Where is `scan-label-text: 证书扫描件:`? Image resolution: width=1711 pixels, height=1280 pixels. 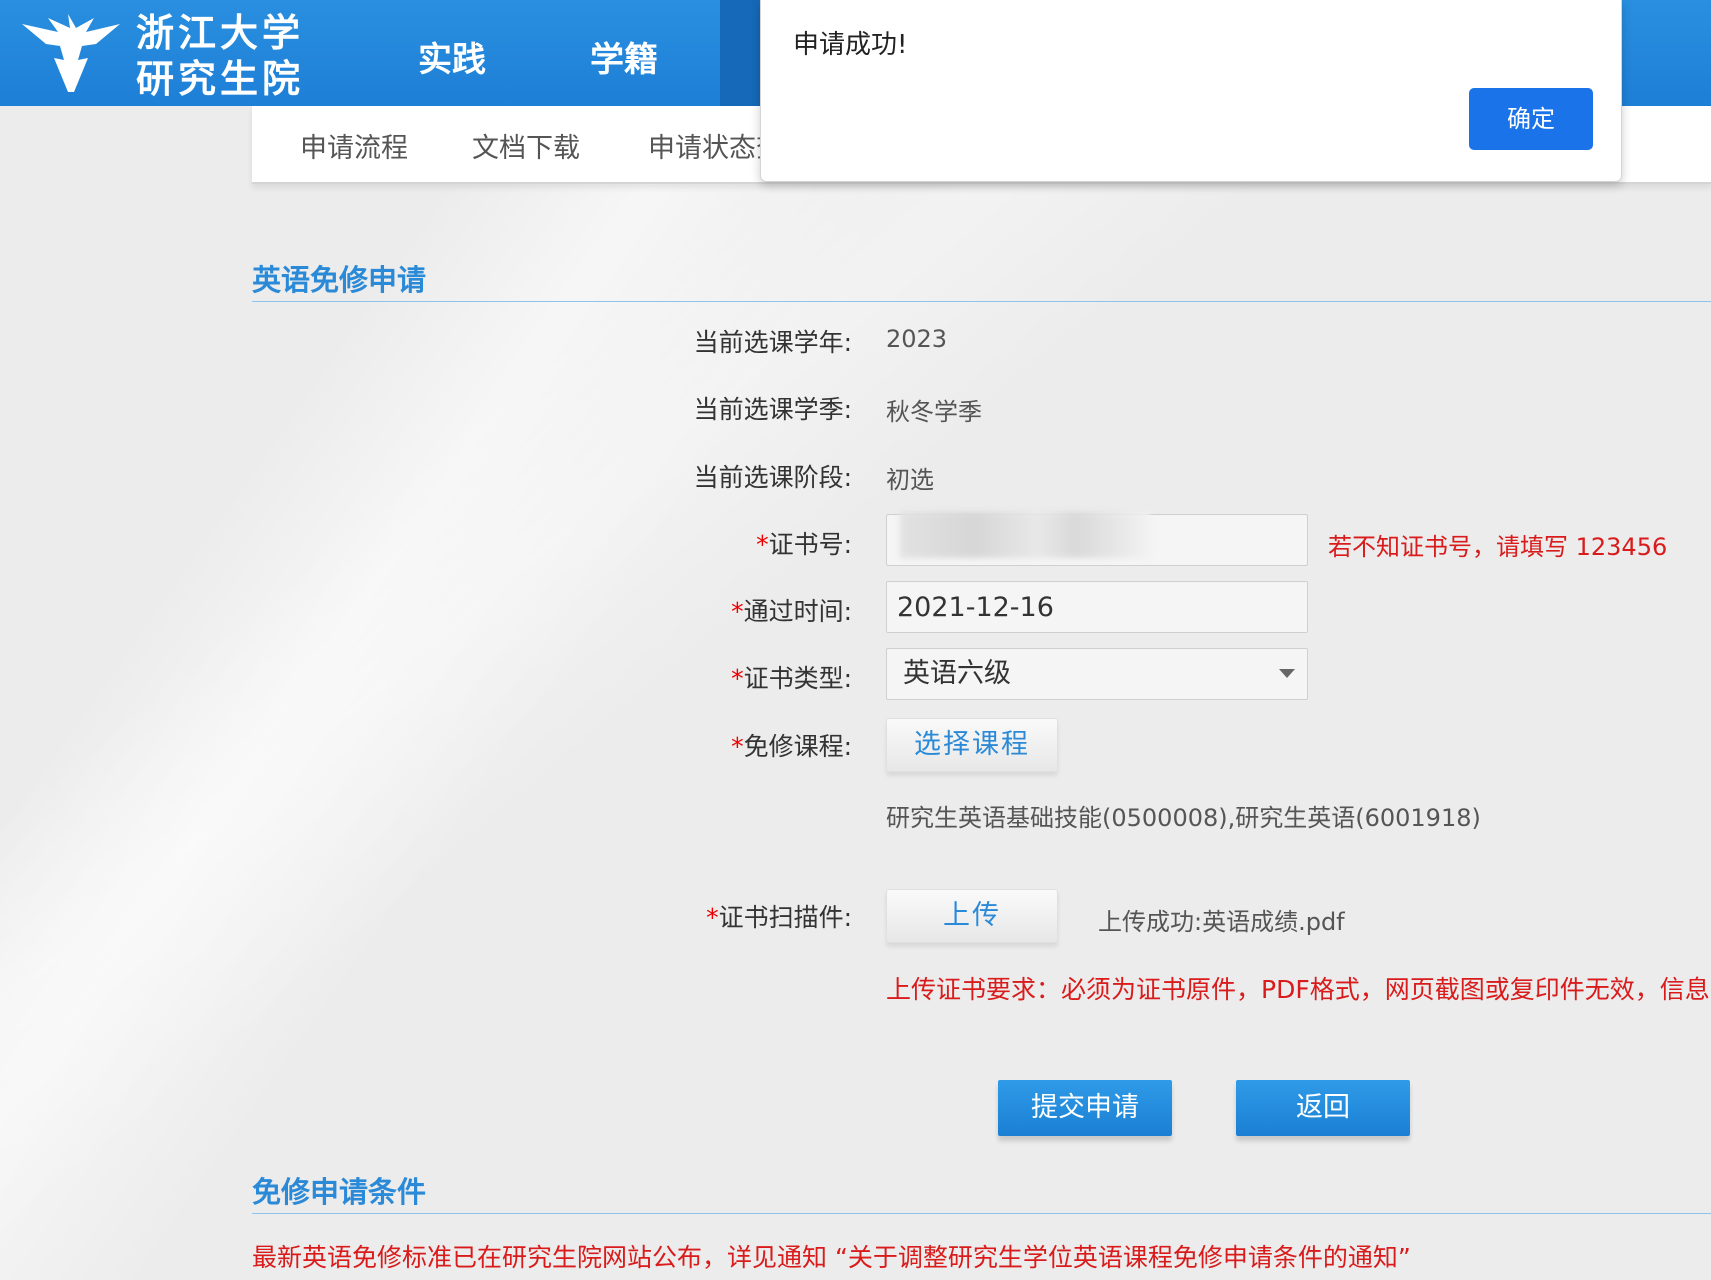 scan-label-text: 证书扫描件: is located at coordinates (785, 917).